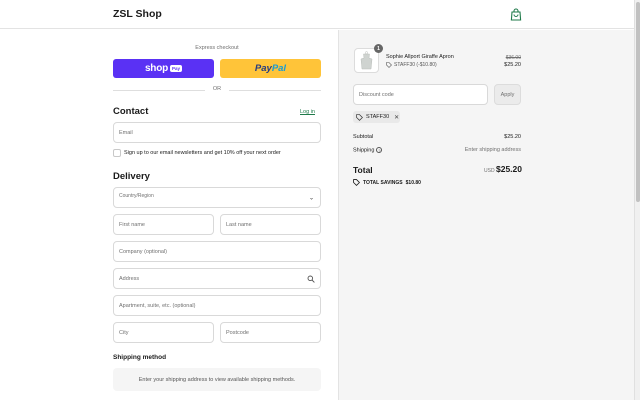 The height and width of the screenshot is (400, 640). What do you see at coordinates (263, 68) in the screenshot?
I see `paypal-logo-part1: Pay` at bounding box center [263, 68].